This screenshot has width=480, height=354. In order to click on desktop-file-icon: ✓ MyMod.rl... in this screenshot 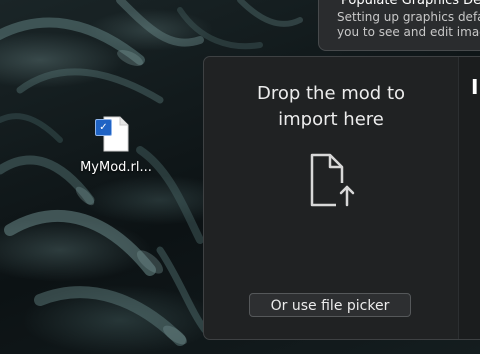, I will do `click(116, 145)`.